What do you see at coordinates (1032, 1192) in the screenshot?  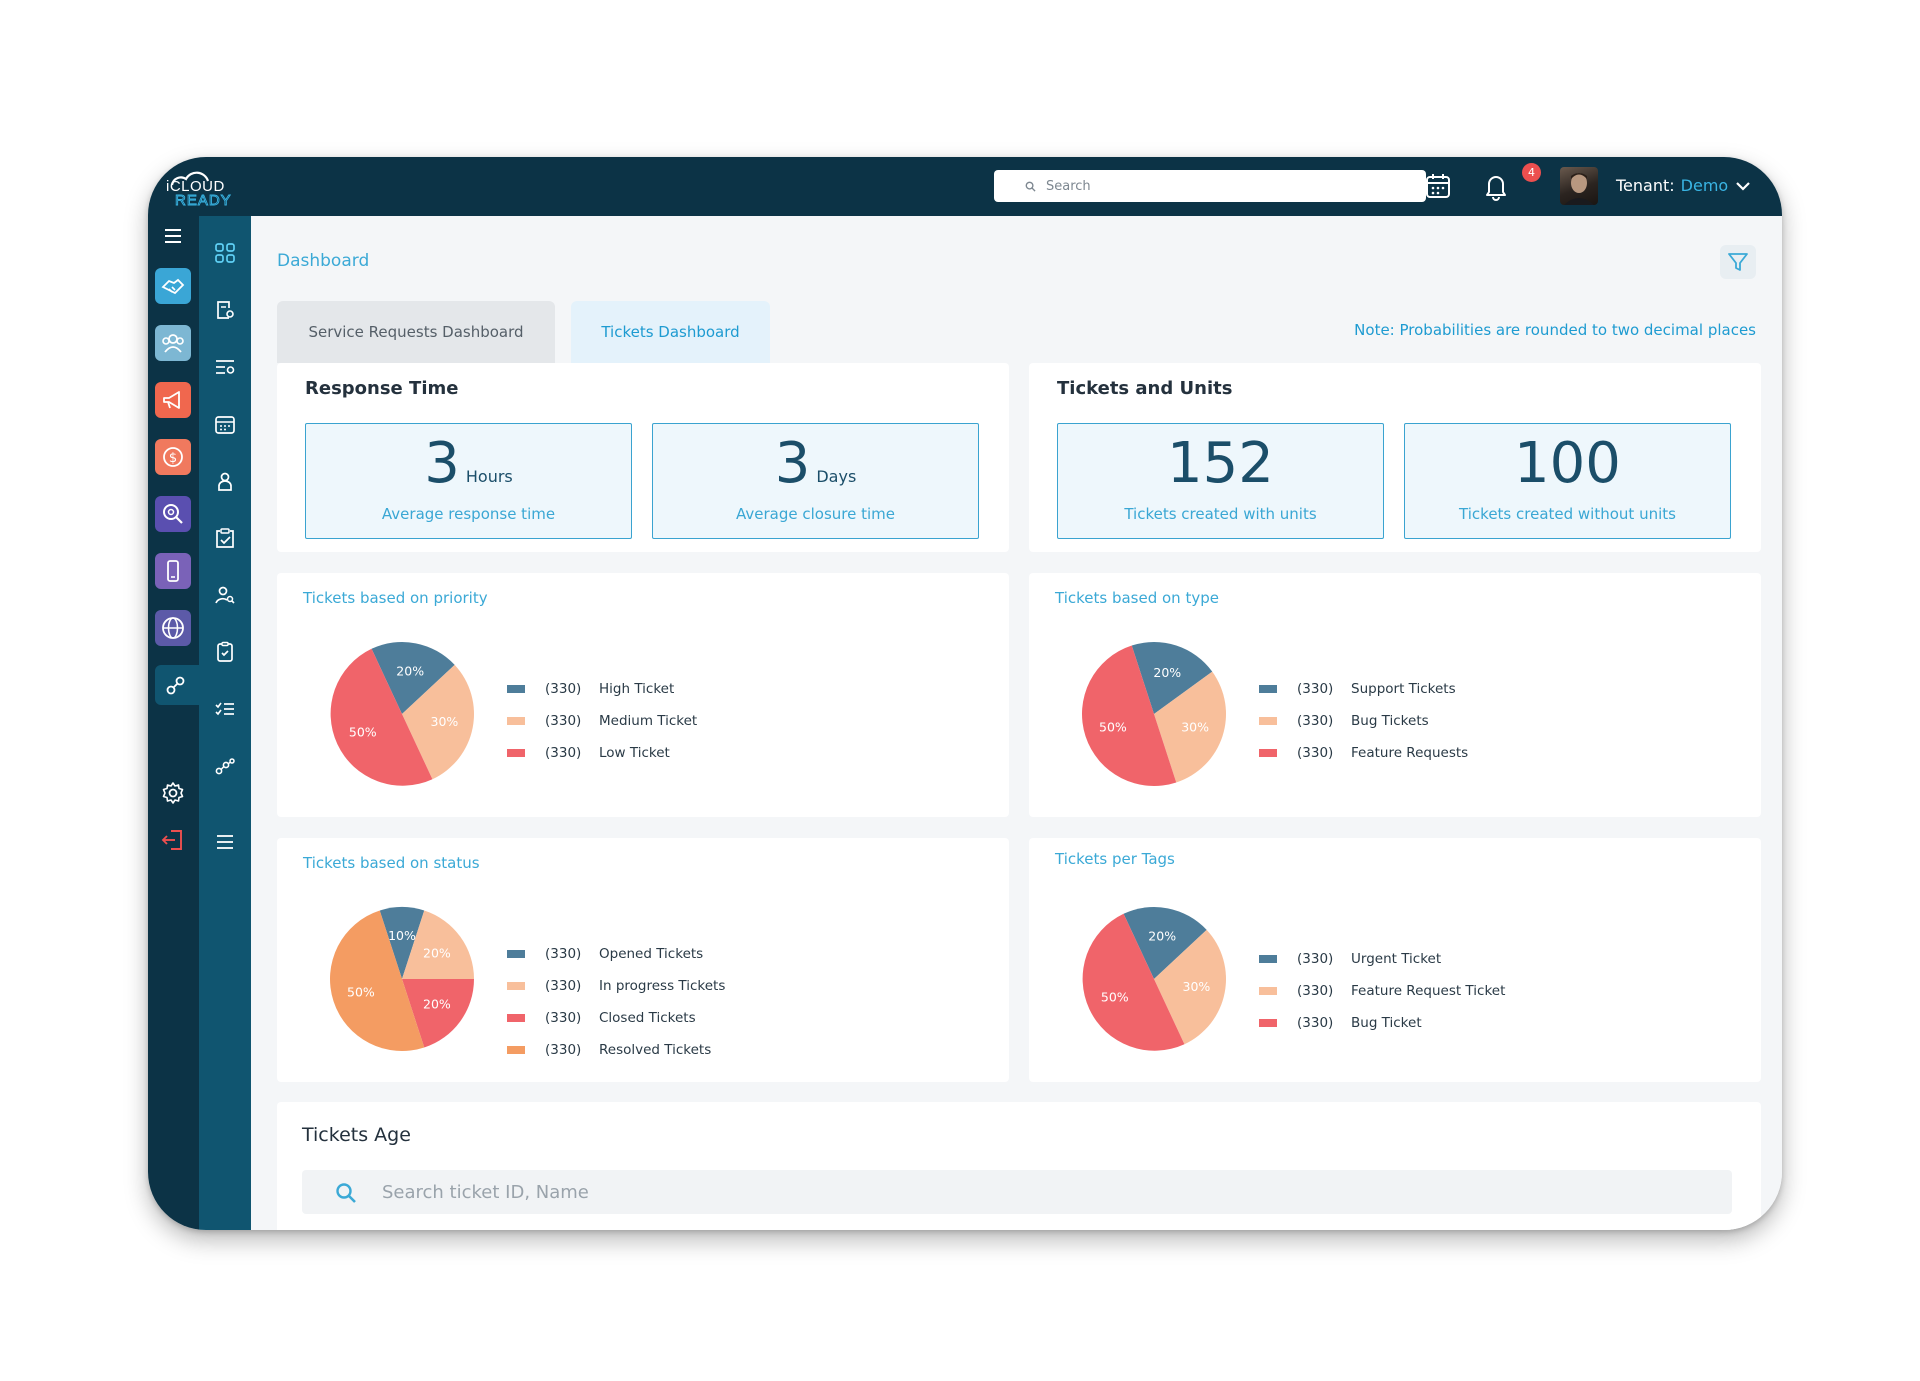 I see `ticket-search-input` at bounding box center [1032, 1192].